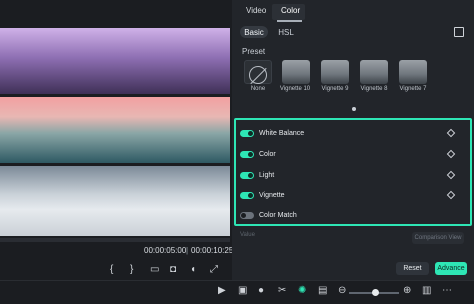 The image size is (474, 304). What do you see at coordinates (115, 61) in the screenshot?
I see `preview-image-forest` at bounding box center [115, 61].